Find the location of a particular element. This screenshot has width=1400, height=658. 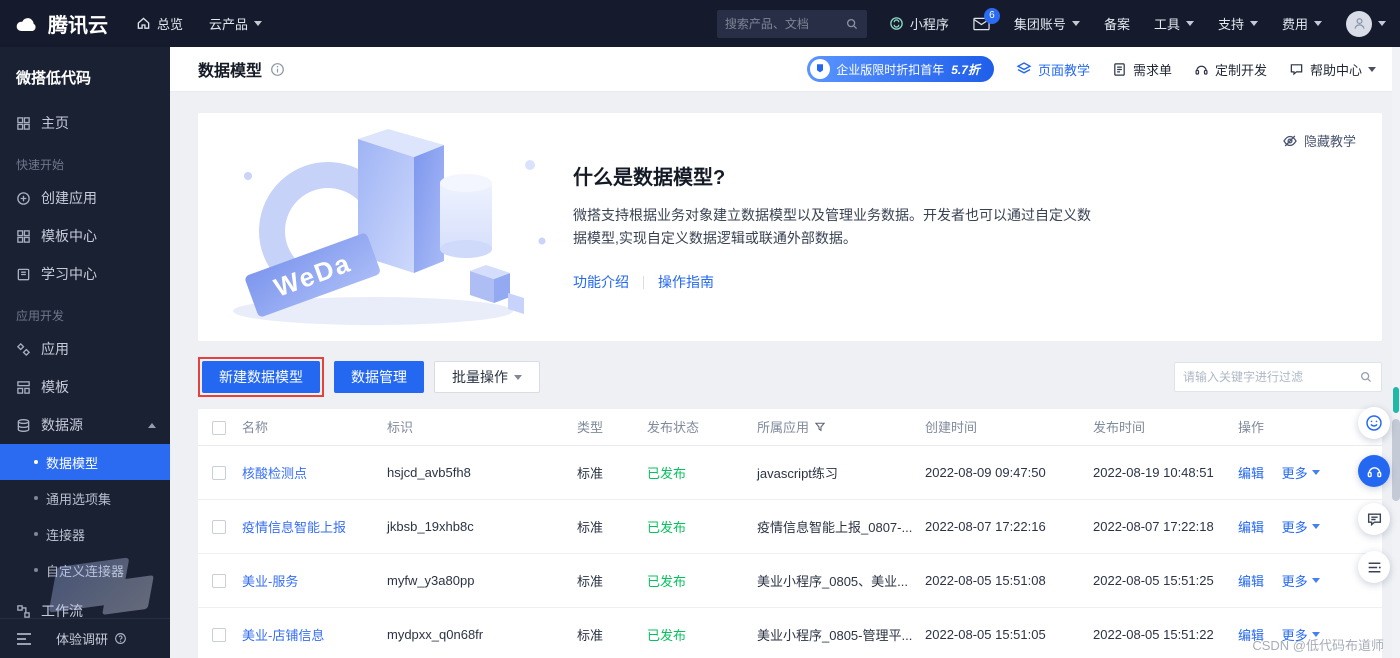

nav-cloud-products: 云产品 is located at coordinates (236, 23).